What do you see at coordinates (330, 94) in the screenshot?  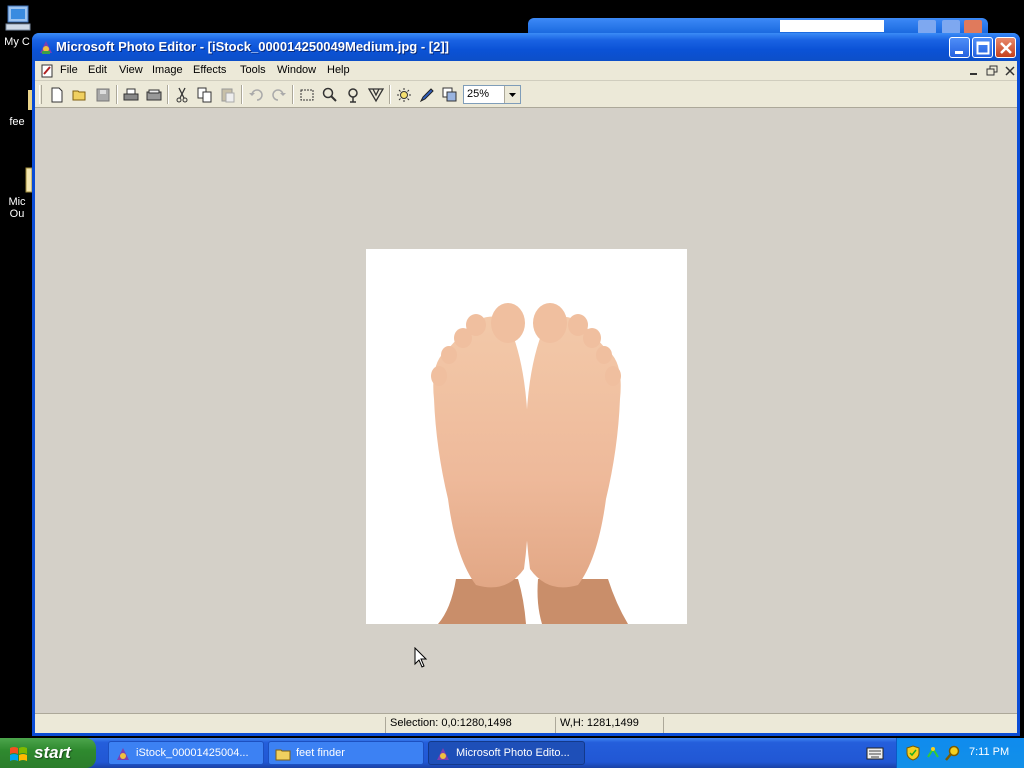 I see `zoom-icon` at bounding box center [330, 94].